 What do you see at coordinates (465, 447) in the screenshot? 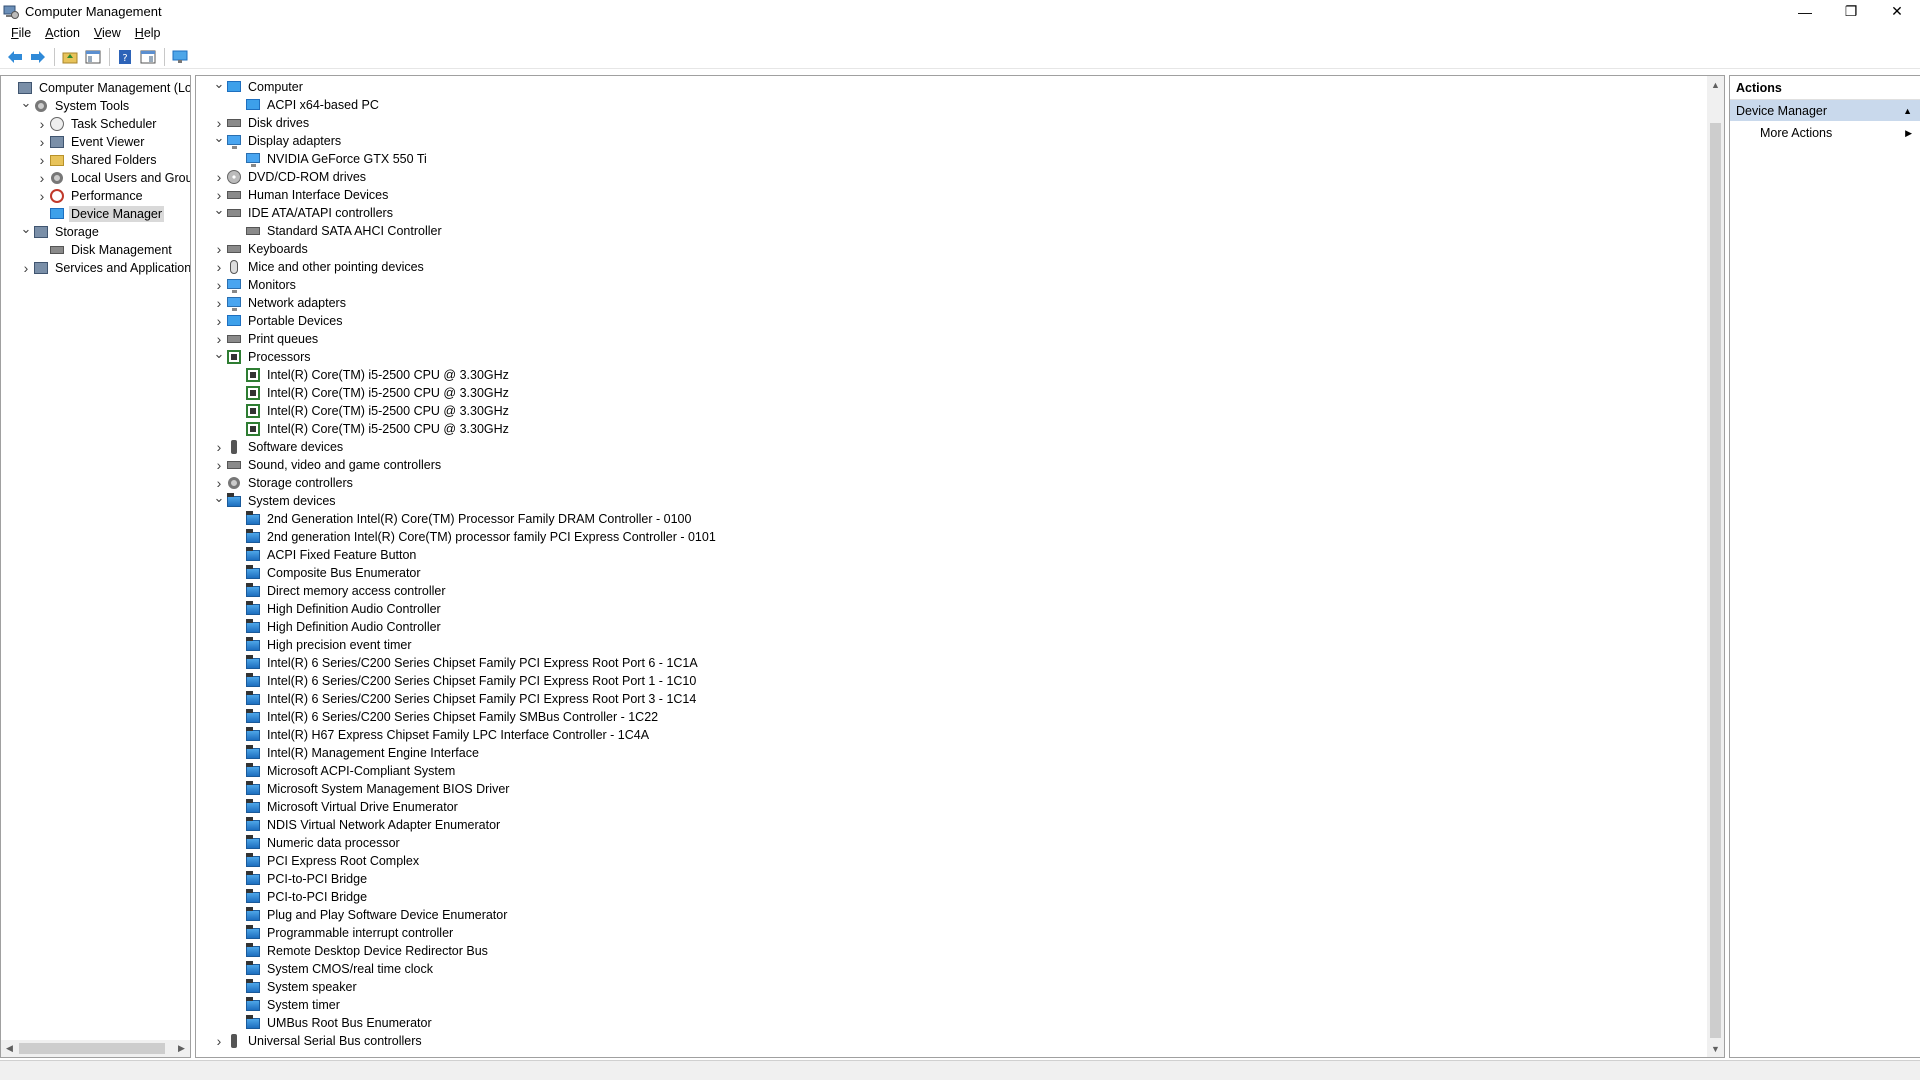
I see `device-tree-item: › Software devices` at bounding box center [465, 447].